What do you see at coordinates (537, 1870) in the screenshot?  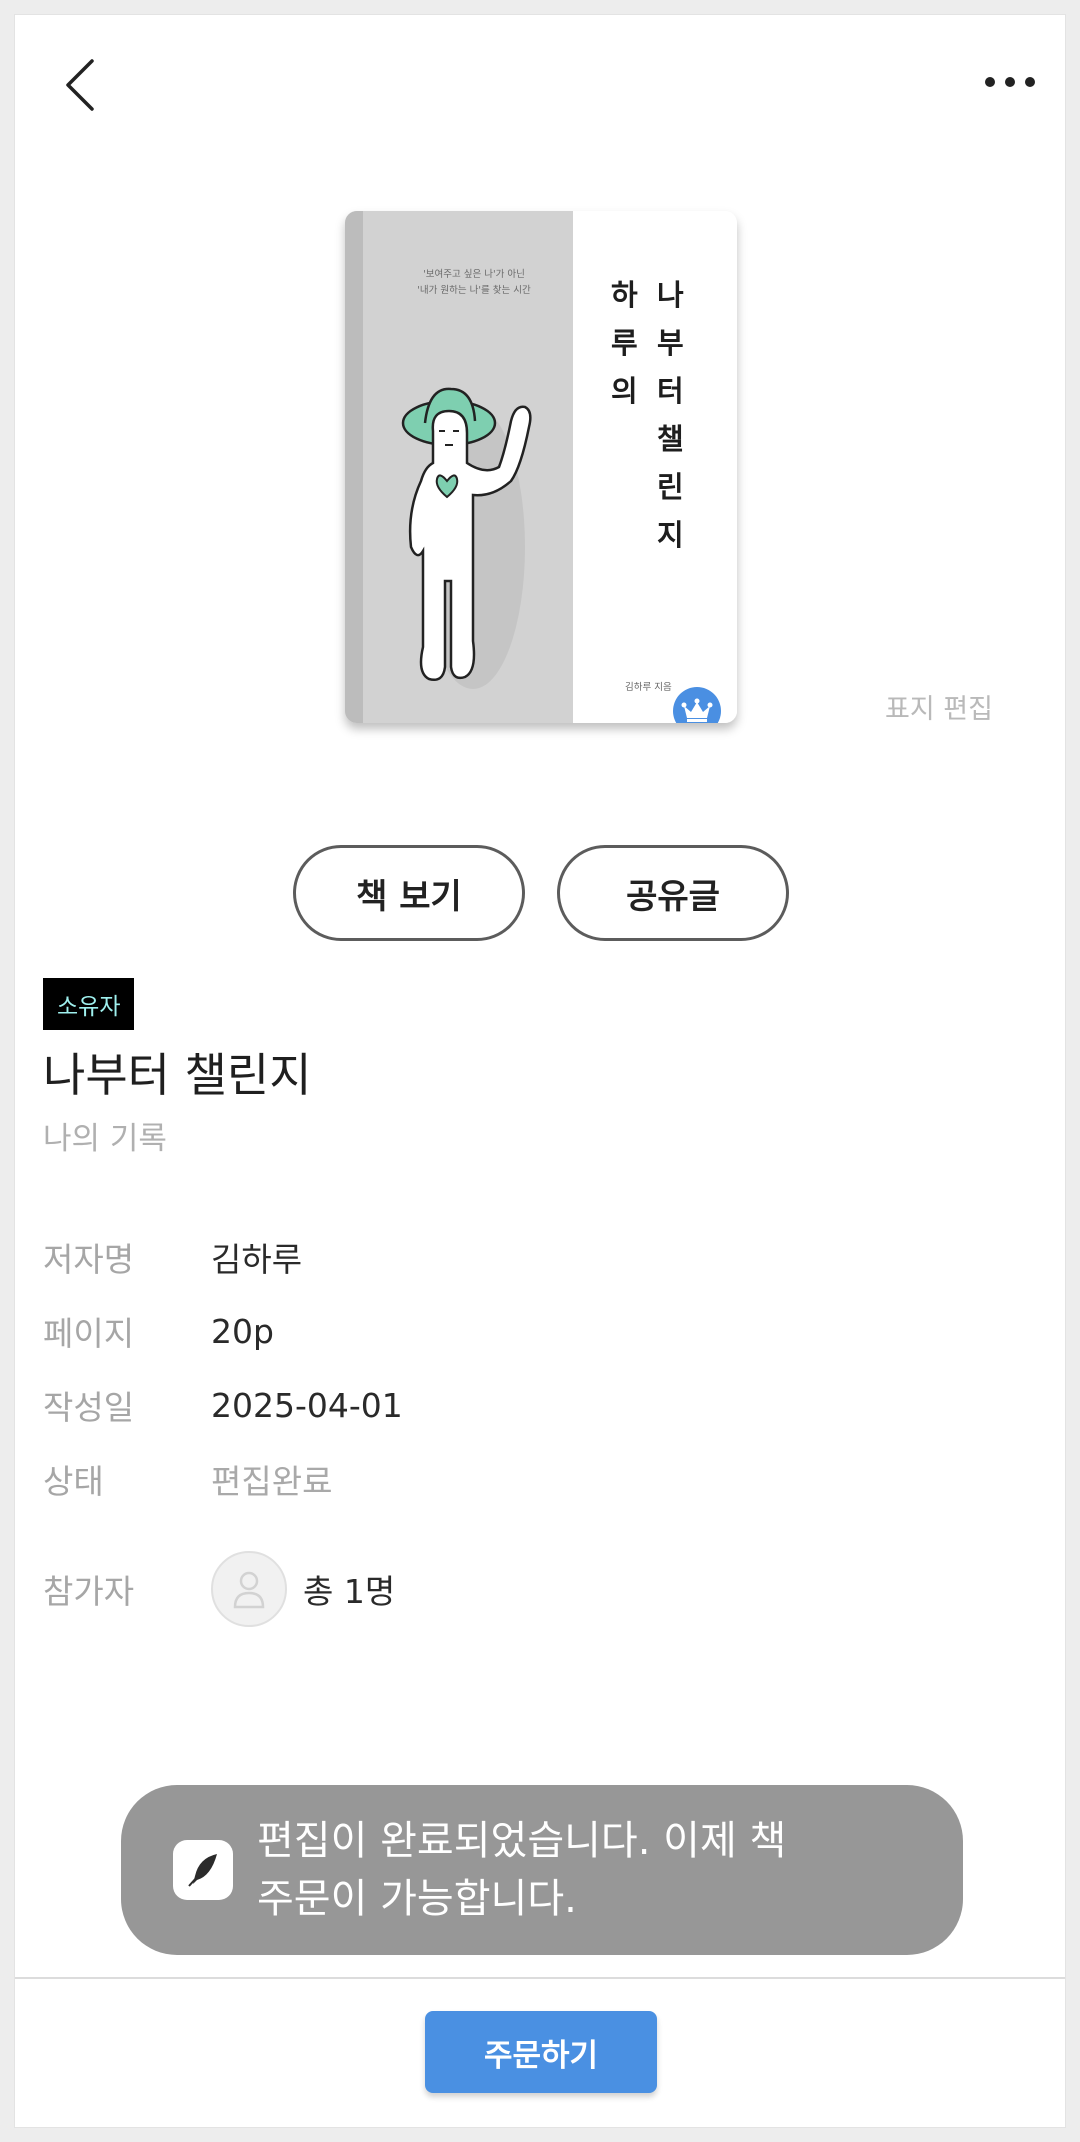 I see `toast-message: 편집이 완료되었습니다. 이제 책 주문이 가능합니다.` at bounding box center [537, 1870].